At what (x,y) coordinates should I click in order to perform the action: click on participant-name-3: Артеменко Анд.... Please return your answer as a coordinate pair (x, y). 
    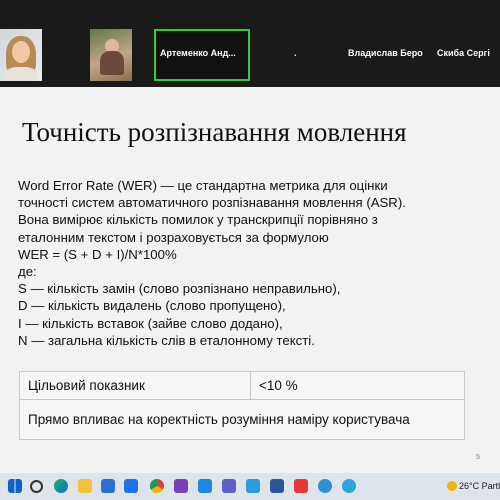
    Looking at the image, I should click on (198, 53).